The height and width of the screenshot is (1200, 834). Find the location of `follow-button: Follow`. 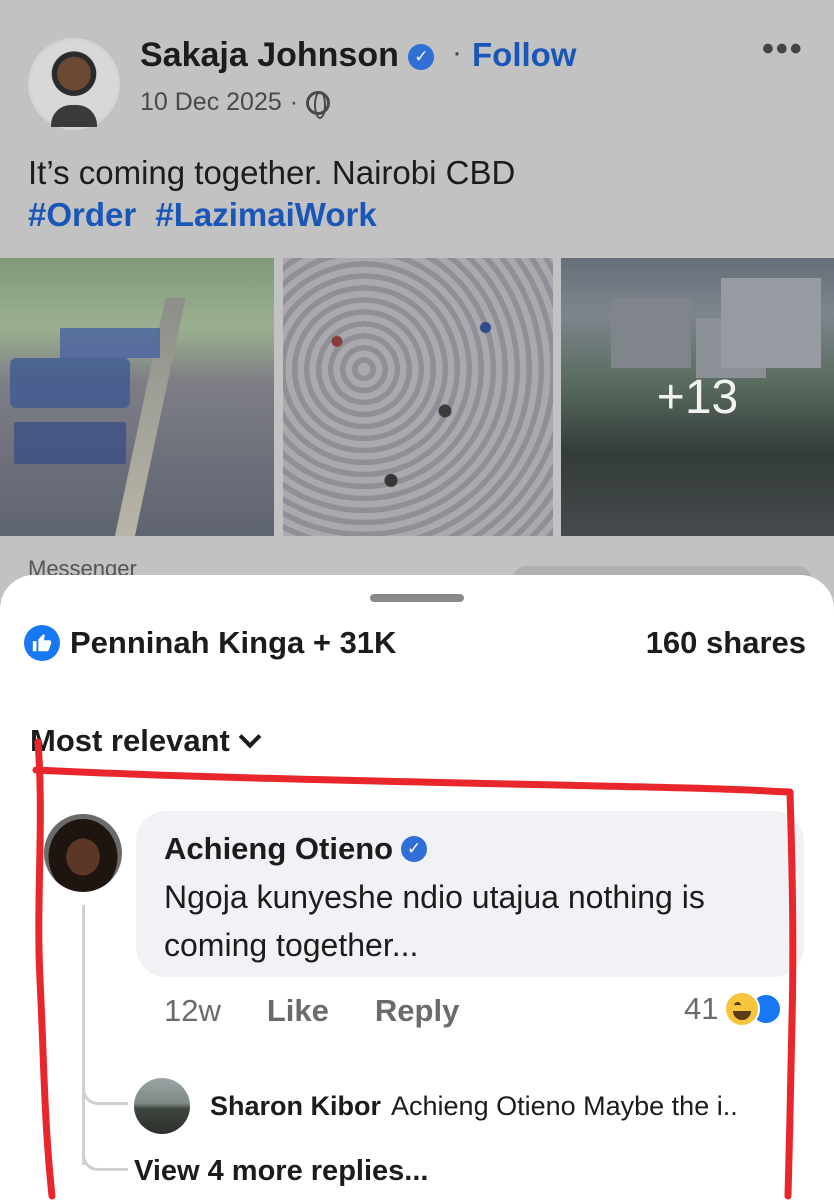

follow-button: Follow is located at coordinates (524, 55).